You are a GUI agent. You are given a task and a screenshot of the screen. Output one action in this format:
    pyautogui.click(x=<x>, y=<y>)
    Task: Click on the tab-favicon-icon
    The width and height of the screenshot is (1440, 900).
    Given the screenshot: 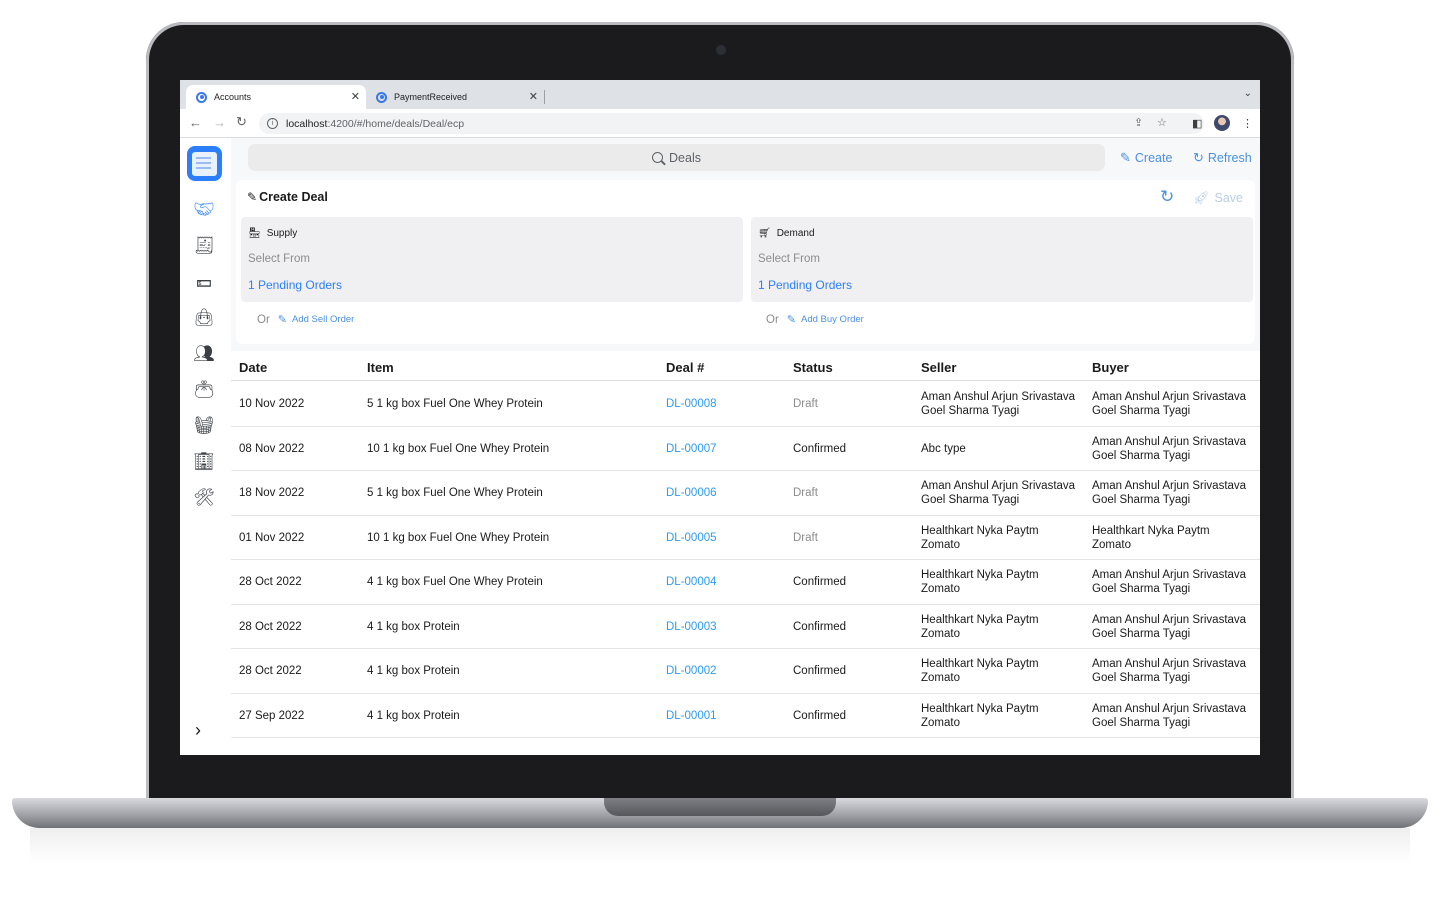 What is the action you would take?
    pyautogui.click(x=381, y=97)
    